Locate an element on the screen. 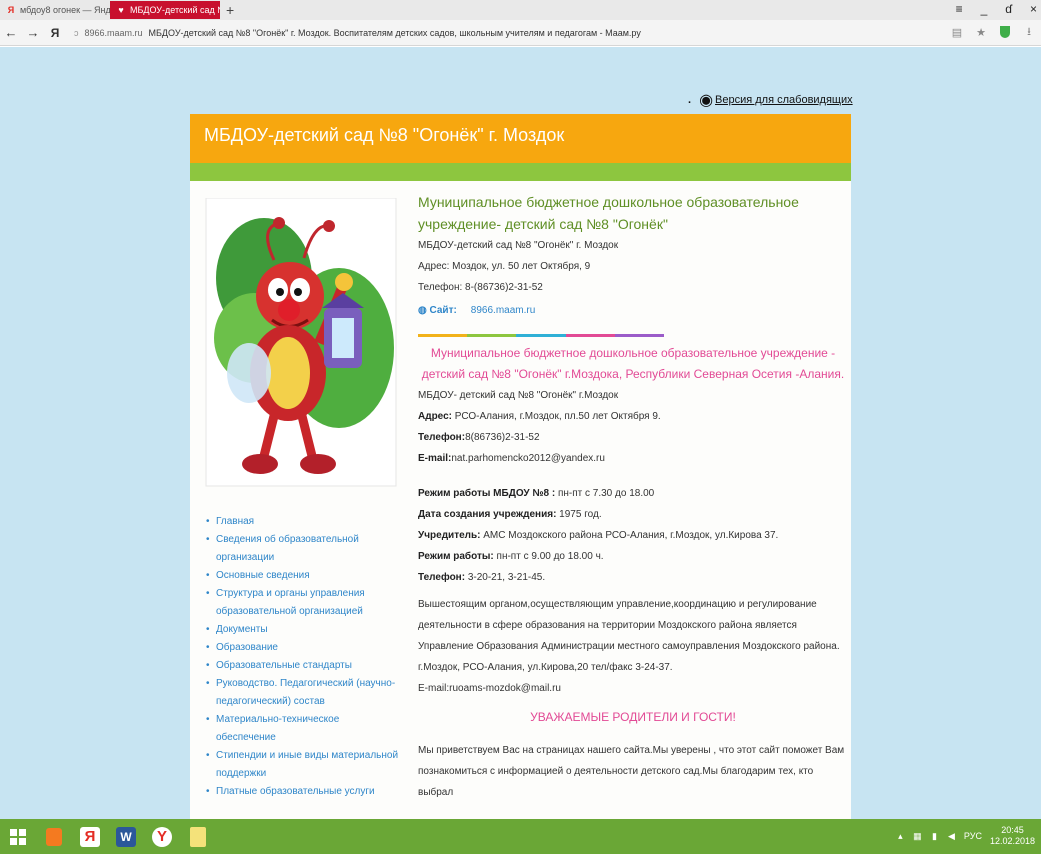 This screenshot has width=1041, height=854. windows-logo-icon is located at coordinates (18, 836).